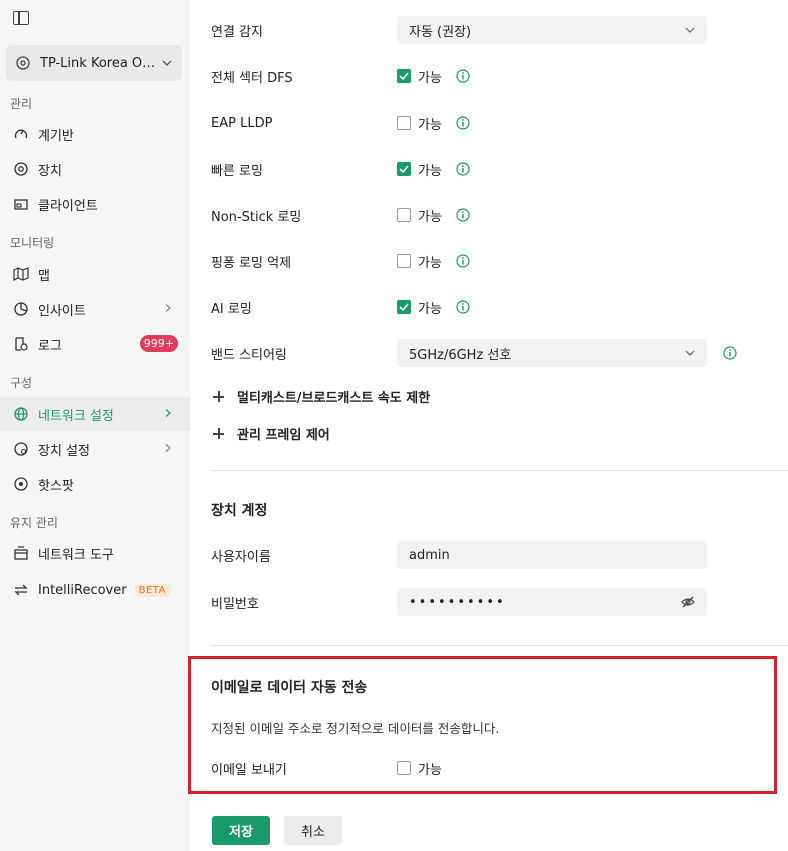 This screenshot has width=788, height=851. I want to click on multicast-limit-label: 멀티캐스트/브로드캐스트 속도 제한, so click(334, 398).